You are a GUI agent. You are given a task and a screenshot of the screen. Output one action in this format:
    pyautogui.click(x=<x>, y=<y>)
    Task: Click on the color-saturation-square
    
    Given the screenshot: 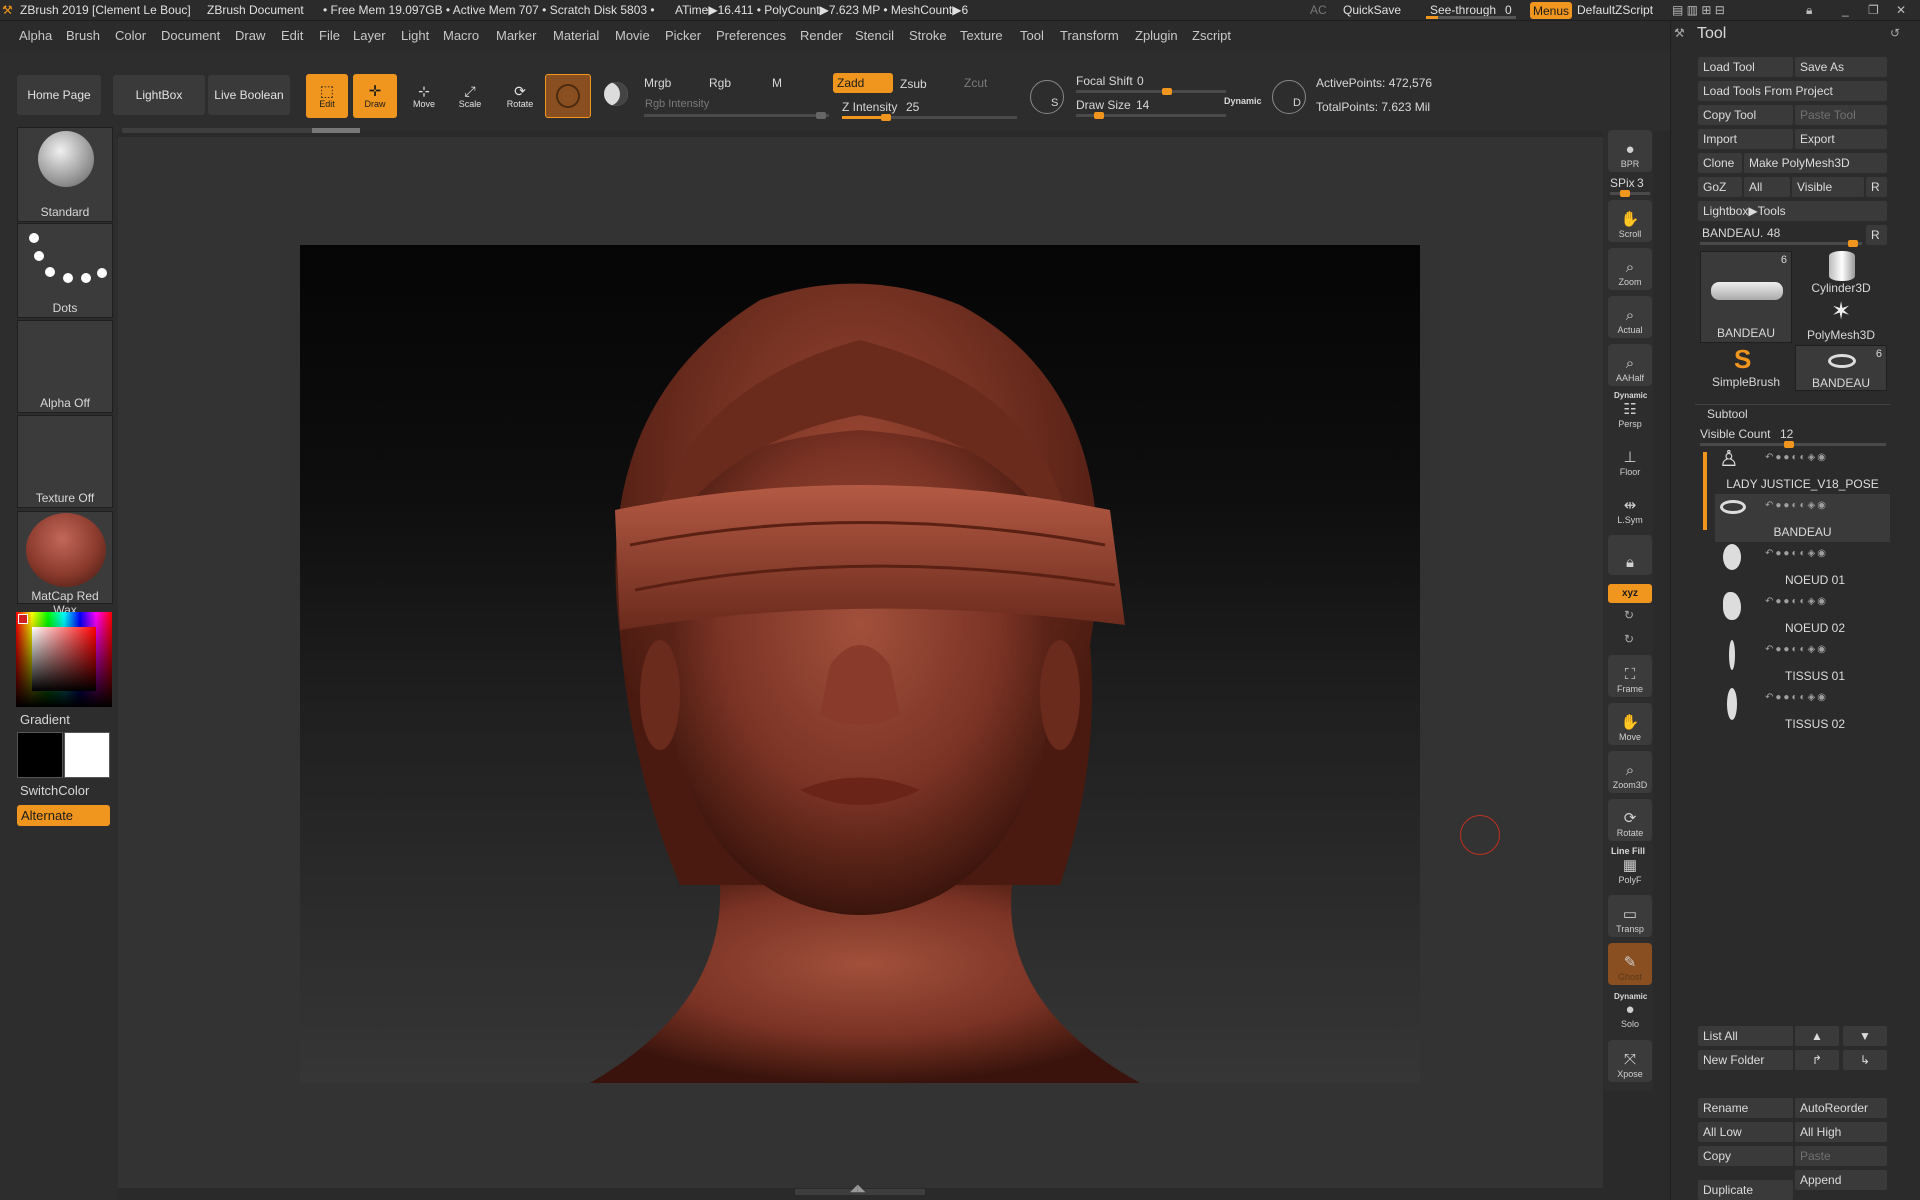 What is the action you would take?
    pyautogui.click(x=64, y=659)
    